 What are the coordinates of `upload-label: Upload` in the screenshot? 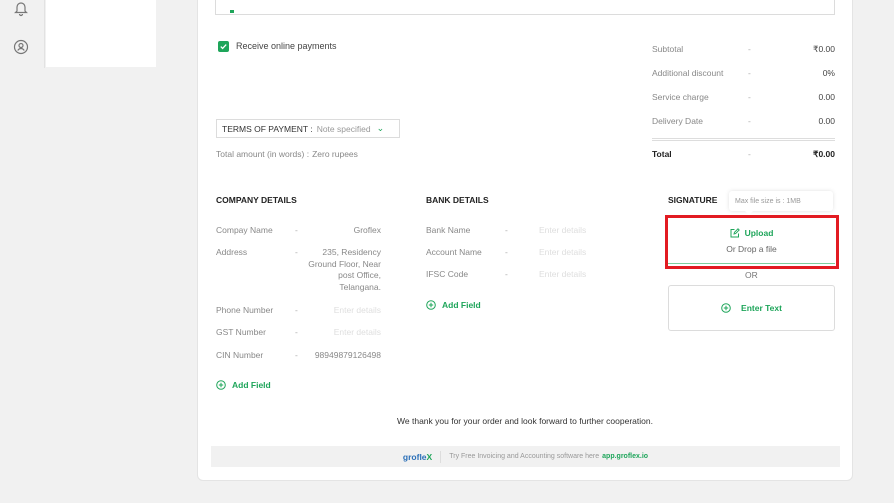 It's located at (759, 232).